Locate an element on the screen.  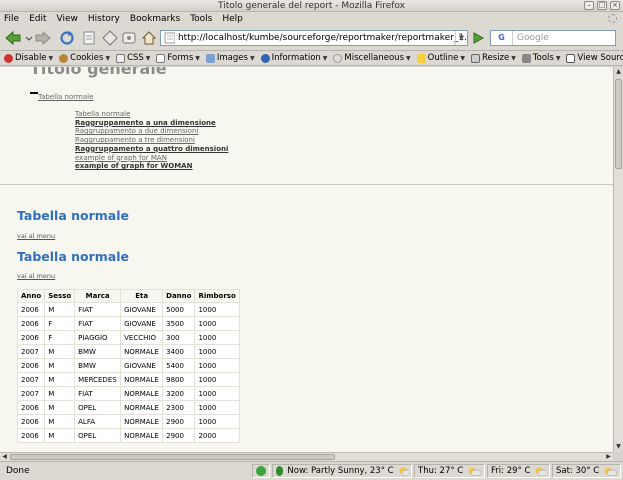
back-arrow-icon is located at coordinates (13, 38).